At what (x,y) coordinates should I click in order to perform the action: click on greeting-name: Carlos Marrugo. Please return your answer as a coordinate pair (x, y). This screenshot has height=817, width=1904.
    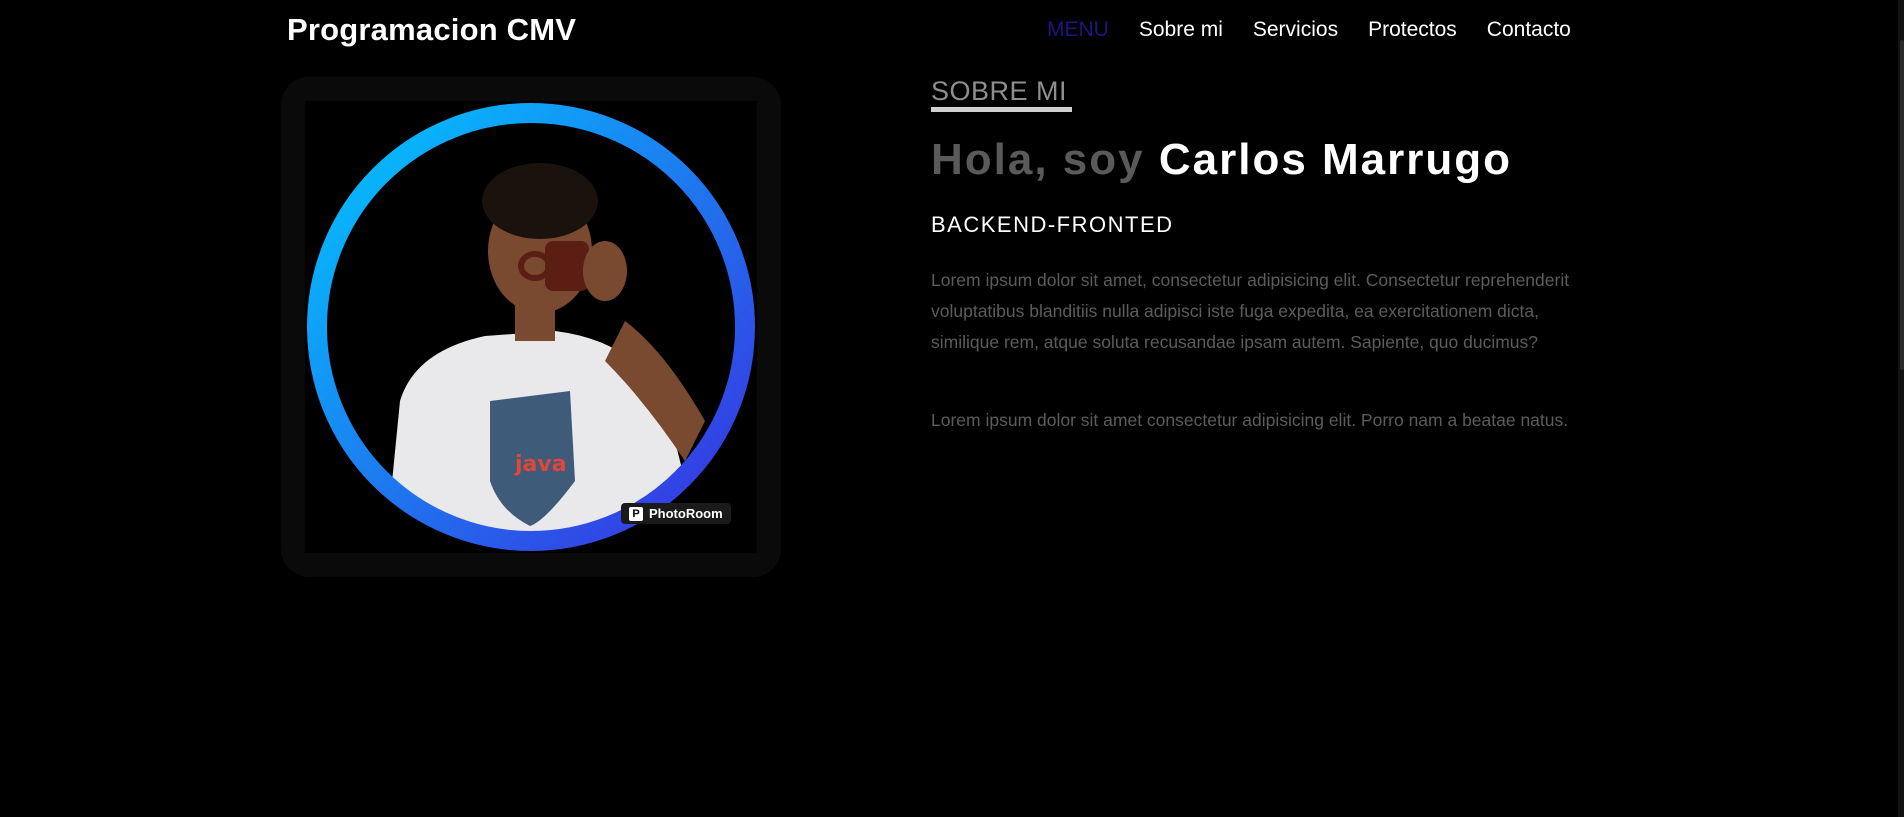
    Looking at the image, I should click on (1335, 159).